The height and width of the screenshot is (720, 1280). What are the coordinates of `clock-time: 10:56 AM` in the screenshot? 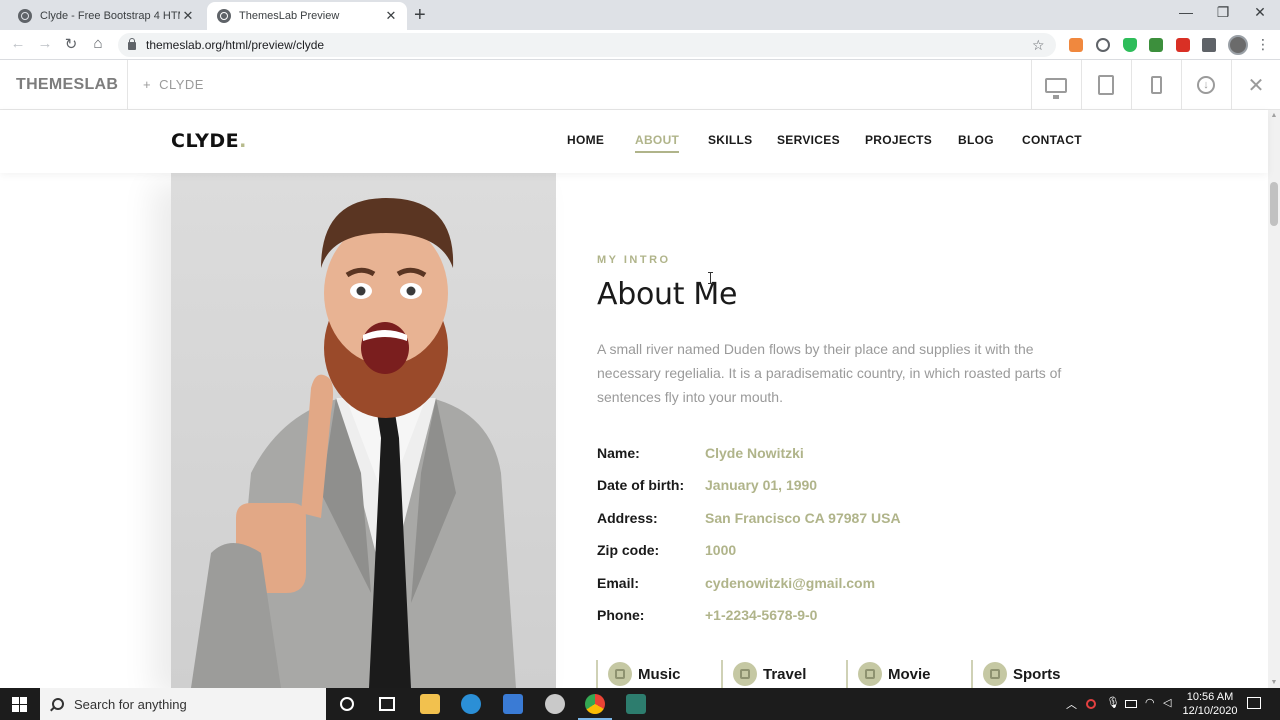 It's located at (1210, 697).